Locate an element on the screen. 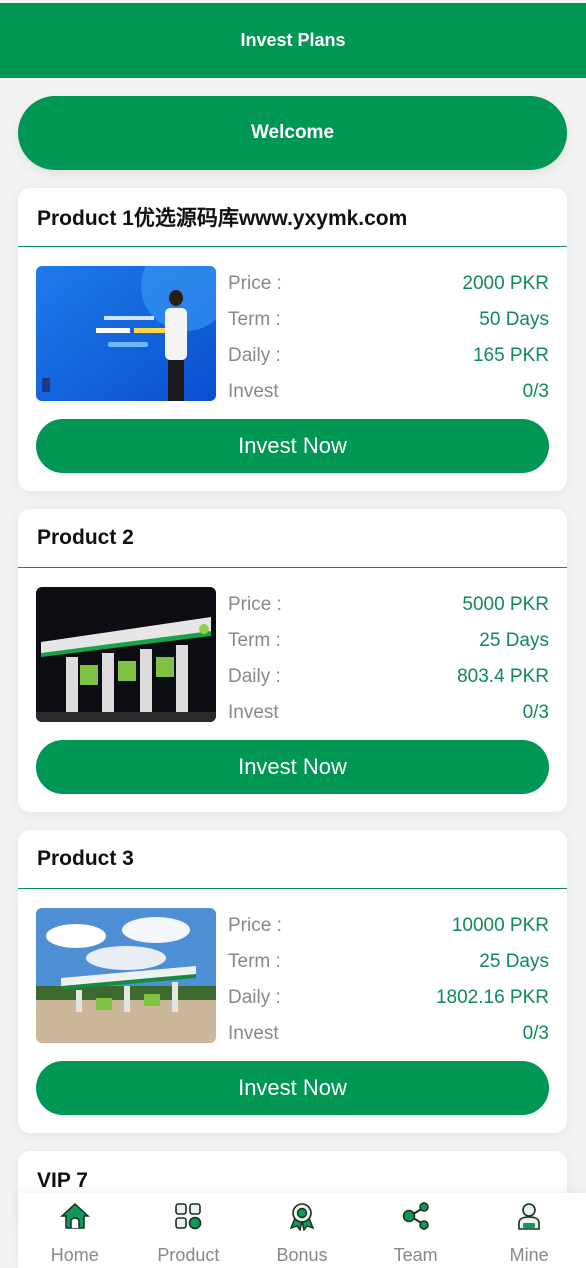  daily-value: 1802.16 PKR is located at coordinates (492, 997).